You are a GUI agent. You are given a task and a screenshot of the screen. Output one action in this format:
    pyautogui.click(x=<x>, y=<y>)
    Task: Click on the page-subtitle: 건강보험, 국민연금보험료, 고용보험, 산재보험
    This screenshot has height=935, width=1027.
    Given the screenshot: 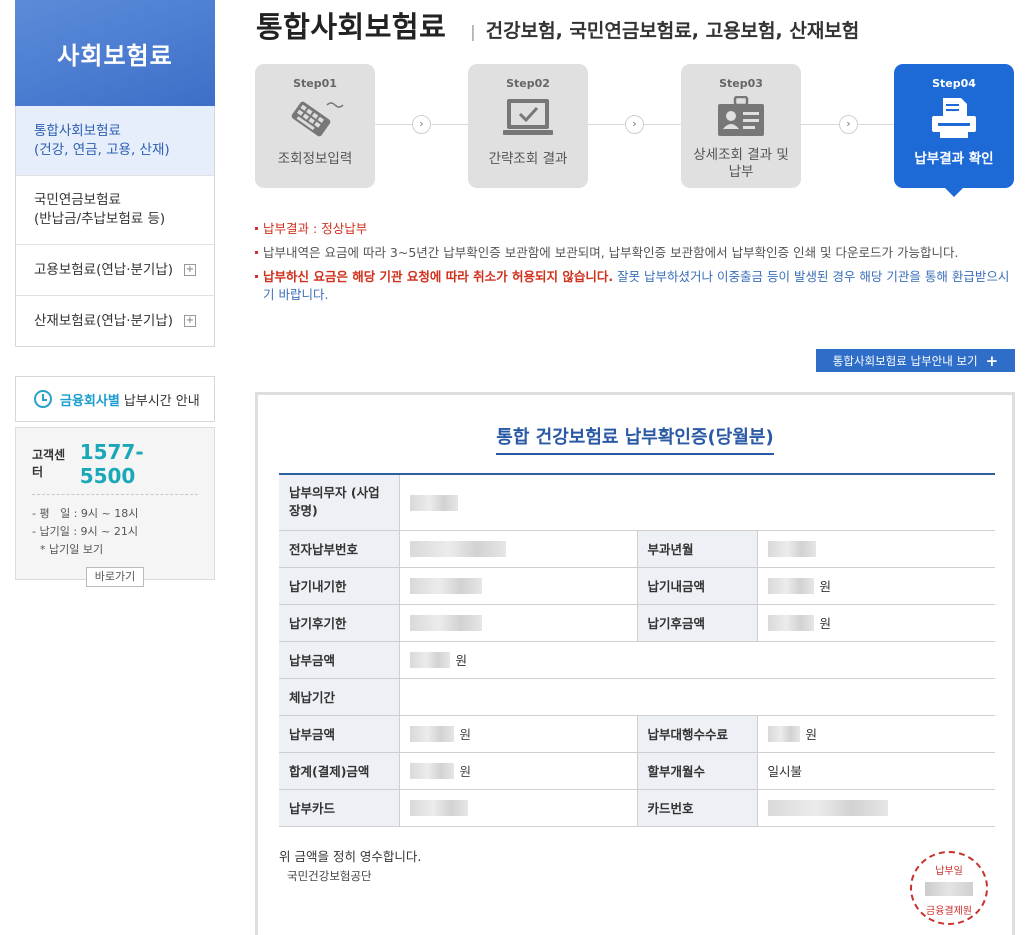 What is the action you would take?
    pyautogui.click(x=672, y=31)
    